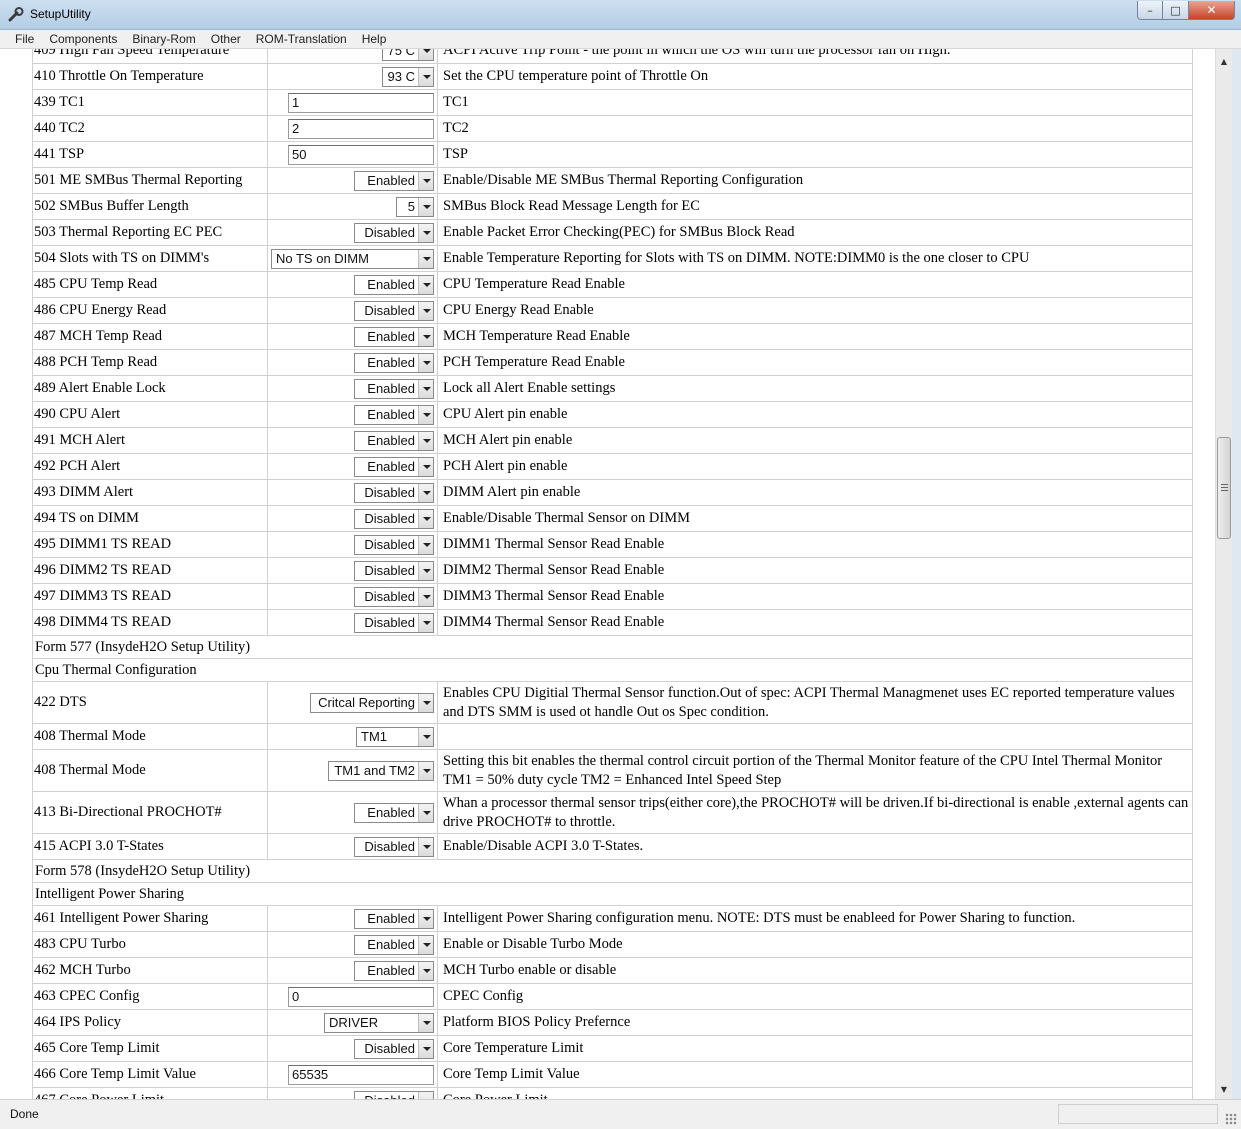 Image resolution: width=1241 pixels, height=1129 pixels. What do you see at coordinates (1212, 10) in the screenshot?
I see `close-button: ✕` at bounding box center [1212, 10].